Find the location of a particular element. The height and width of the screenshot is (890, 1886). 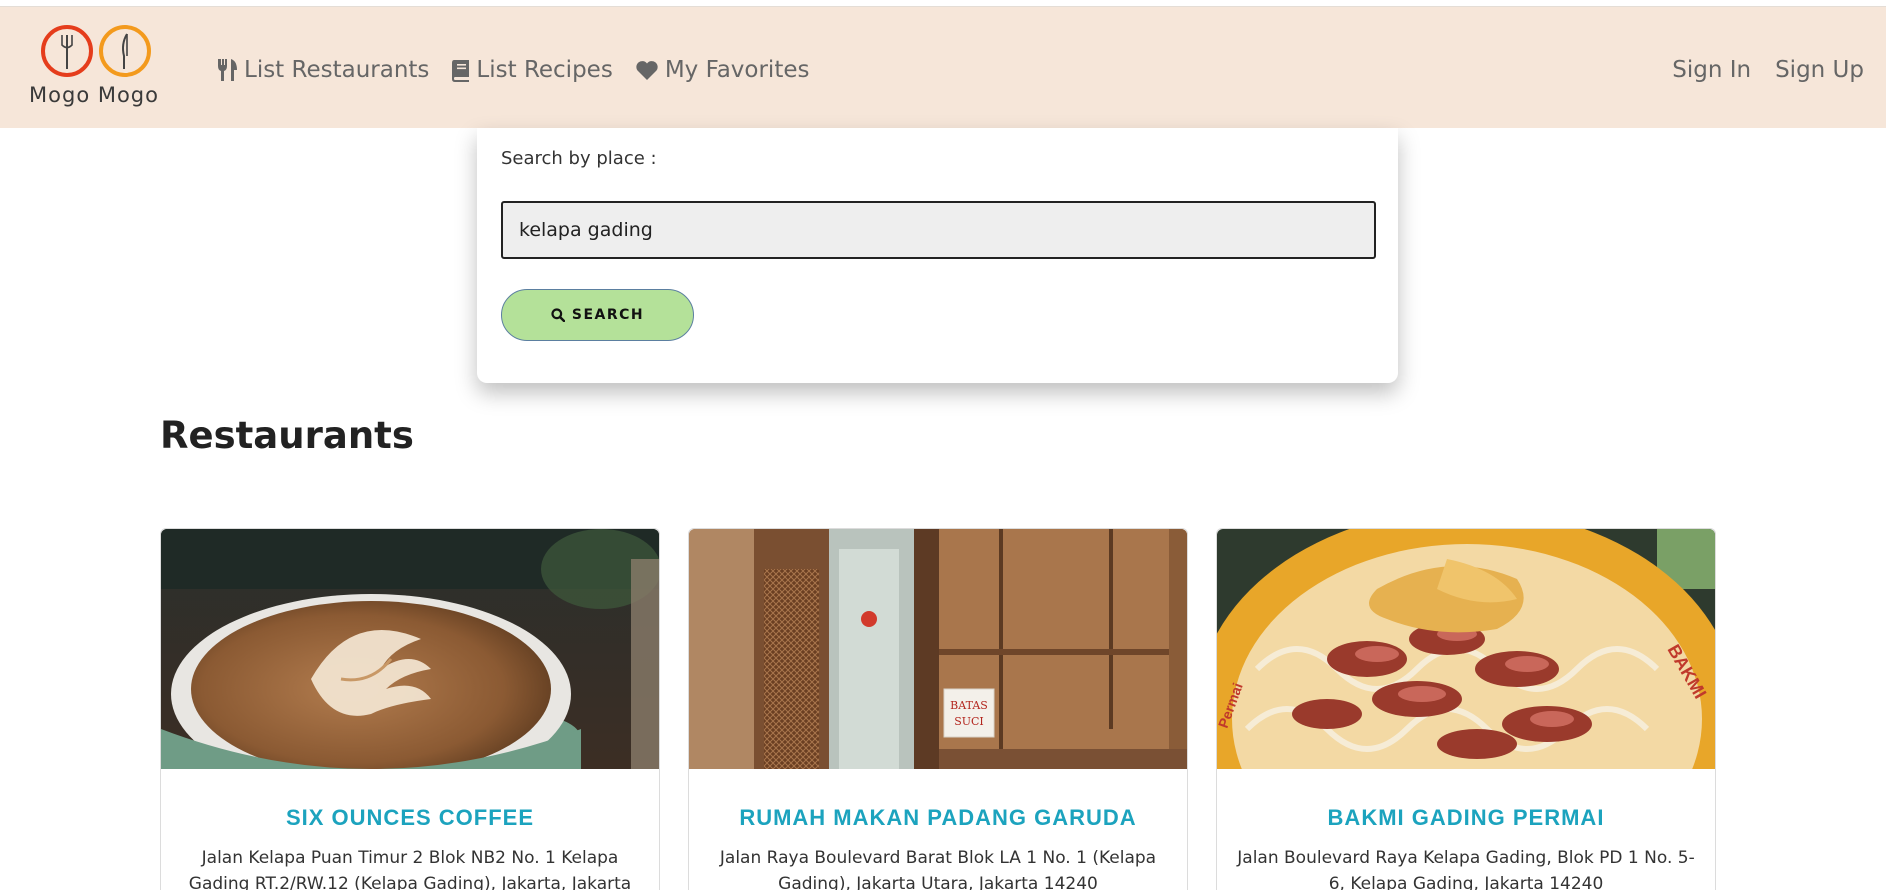

nav-item-list-restaurants: List Restaurants is located at coordinates (322, 70).